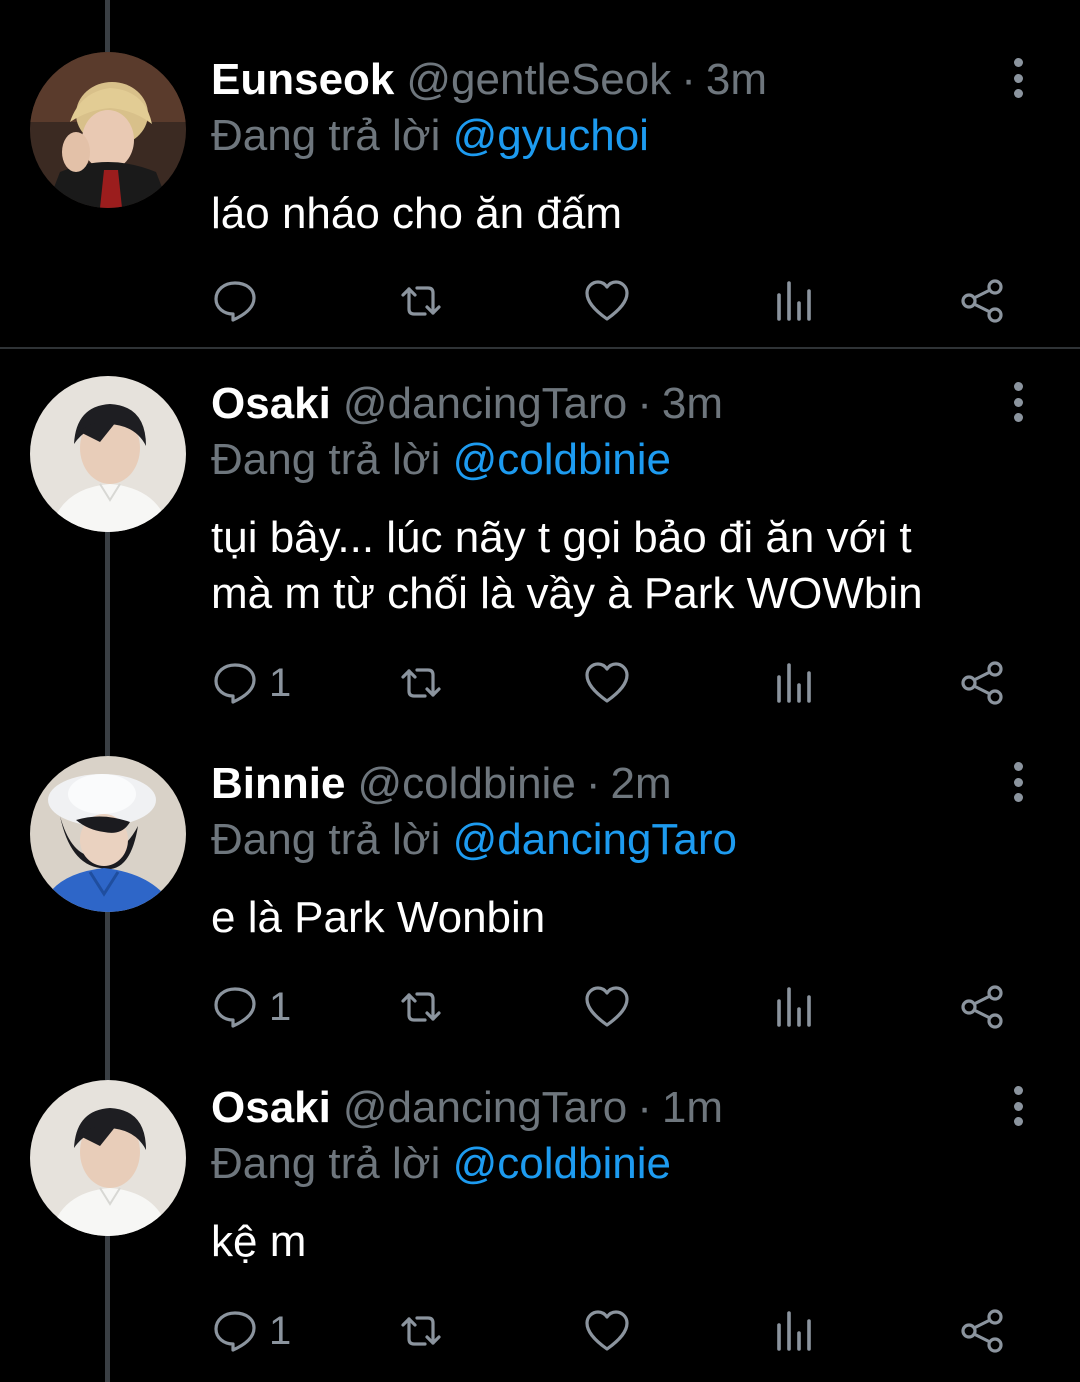 The height and width of the screenshot is (1382, 1080). Describe the element at coordinates (259, 1241) in the screenshot. I see `tweet-text-line: kệ m` at that location.